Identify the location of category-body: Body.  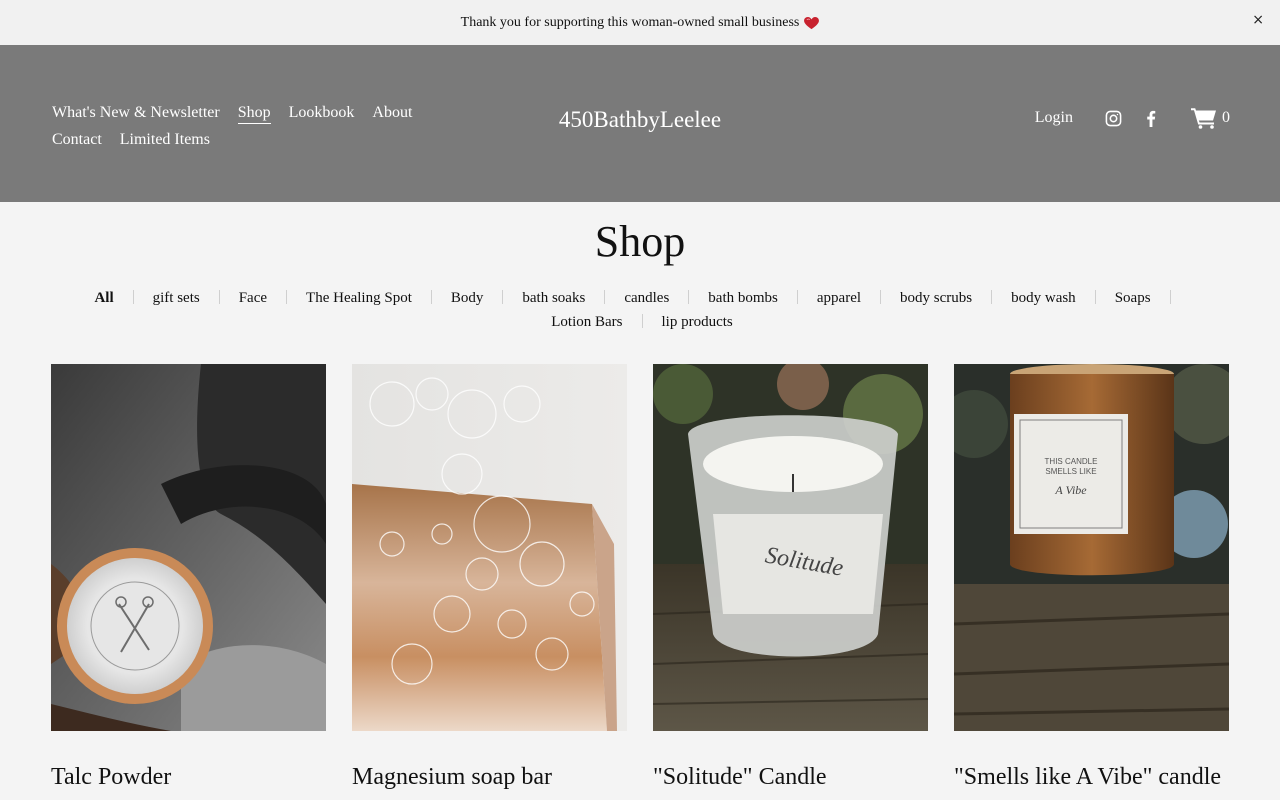
(467, 298).